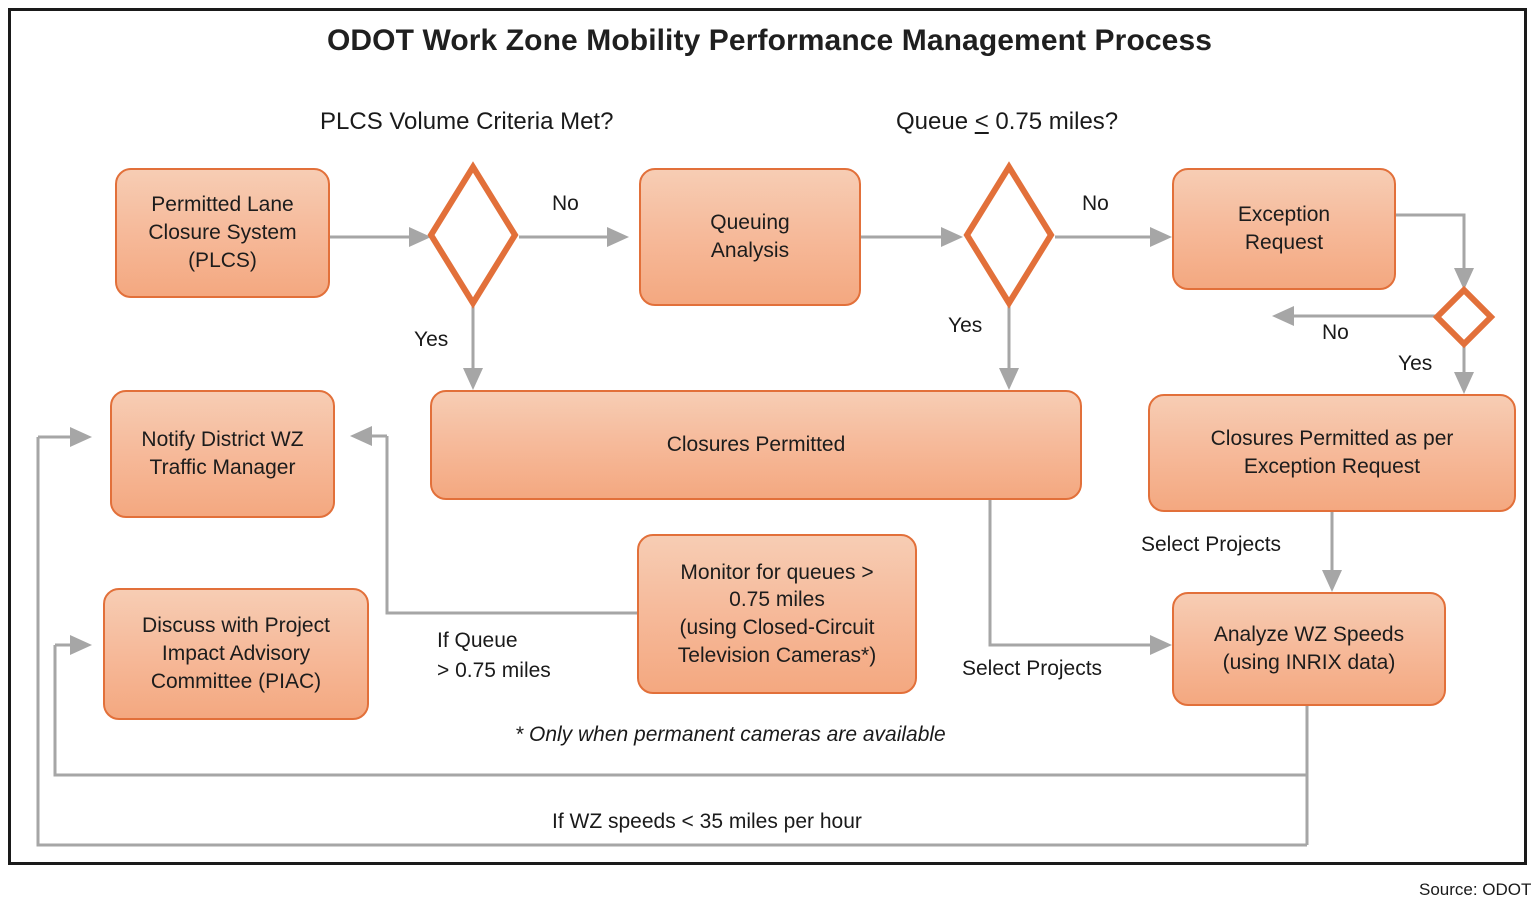  What do you see at coordinates (222, 454) in the screenshot?
I see `node-notify-district-wz-traffic-manager: Notify District WZ Traffic Manager` at bounding box center [222, 454].